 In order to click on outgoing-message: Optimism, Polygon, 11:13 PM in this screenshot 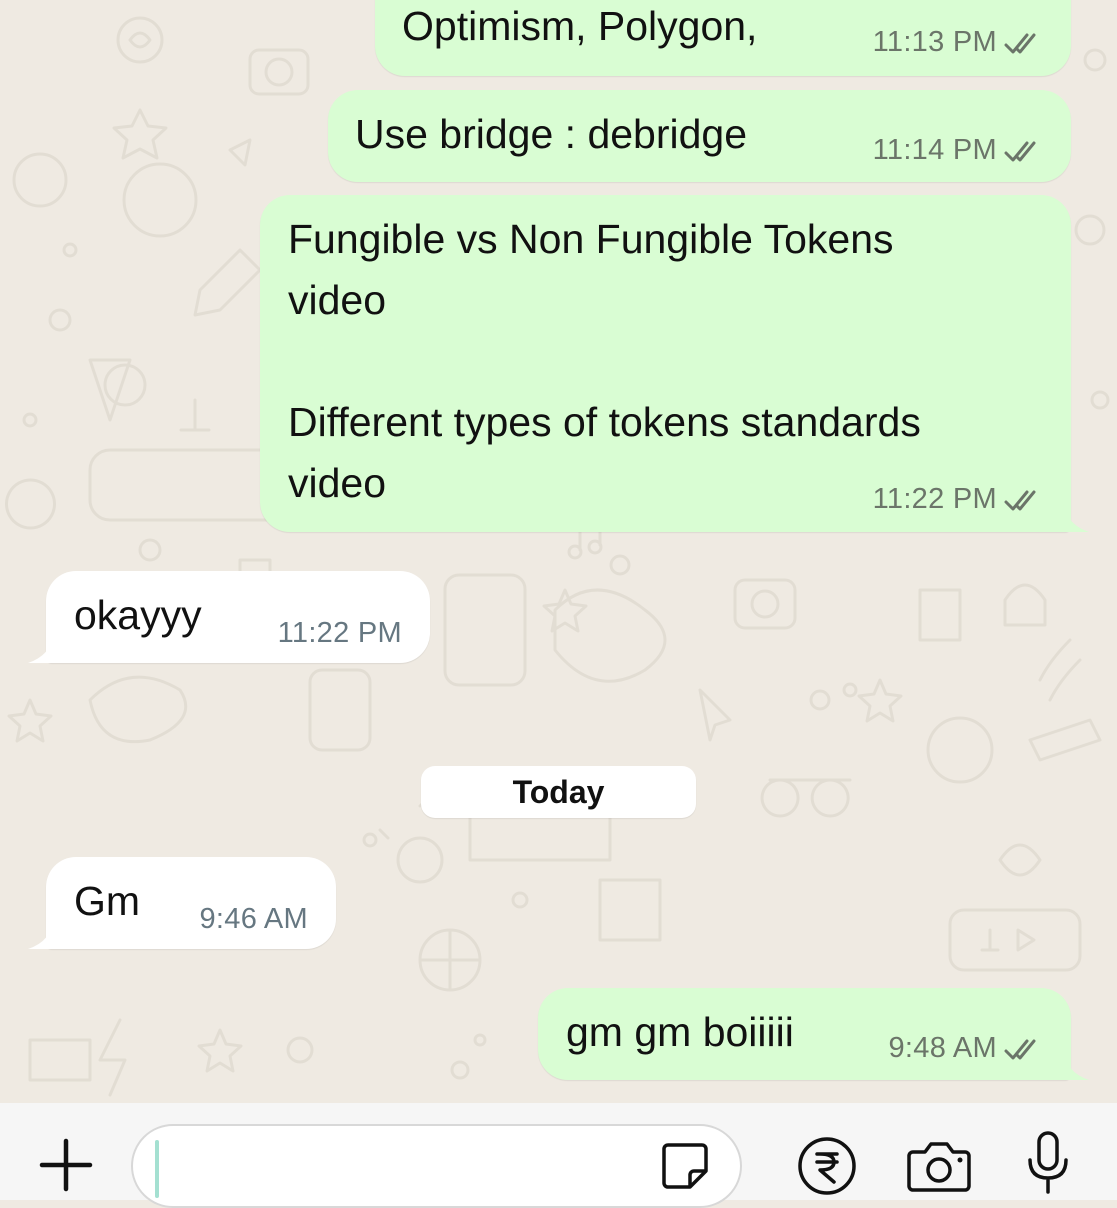, I will do `click(723, 38)`.